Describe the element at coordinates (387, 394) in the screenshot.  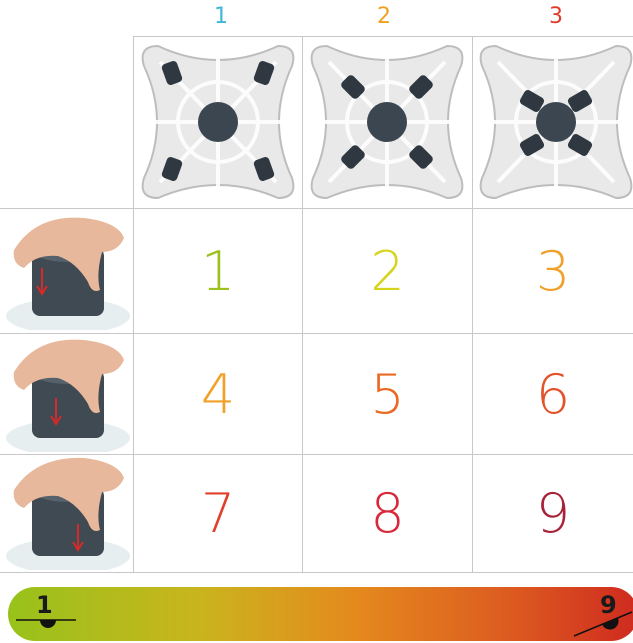
I see `setting-number-5: 5` at that location.